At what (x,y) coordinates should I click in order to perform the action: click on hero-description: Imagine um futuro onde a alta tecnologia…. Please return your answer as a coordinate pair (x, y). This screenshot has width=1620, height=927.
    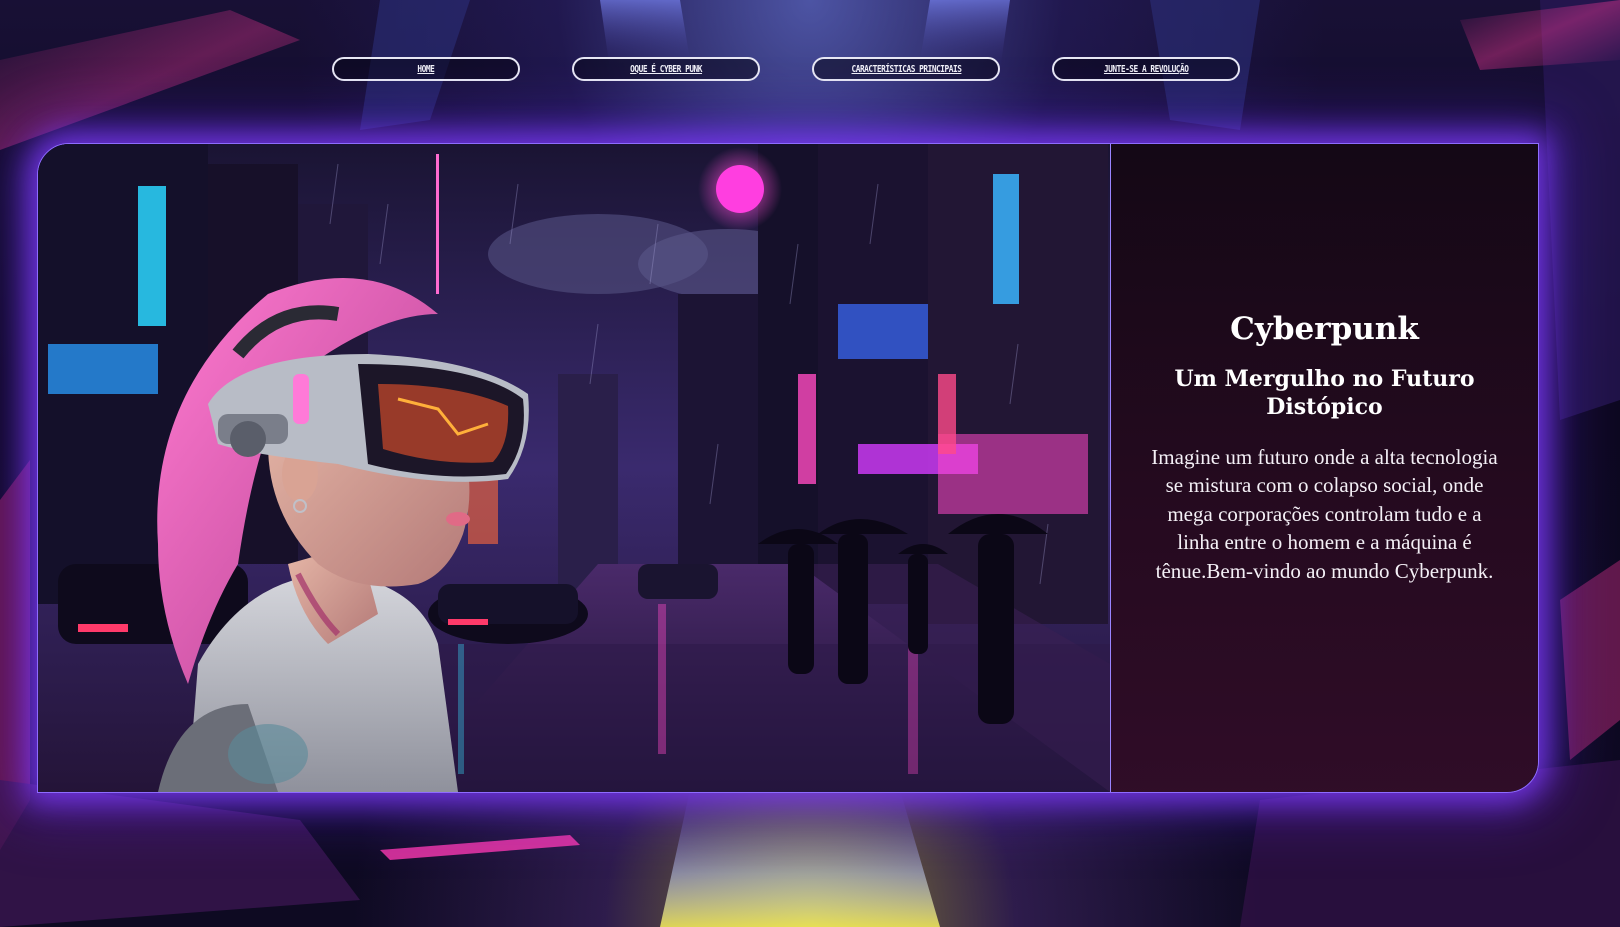
    Looking at the image, I should click on (1324, 513).